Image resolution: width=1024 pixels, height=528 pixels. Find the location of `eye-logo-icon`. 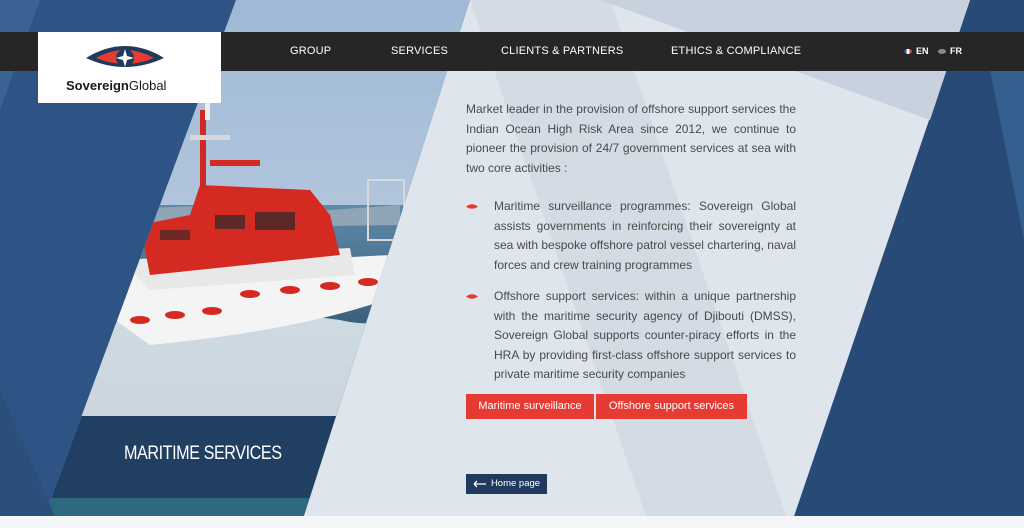

eye-logo-icon is located at coordinates (125, 56).